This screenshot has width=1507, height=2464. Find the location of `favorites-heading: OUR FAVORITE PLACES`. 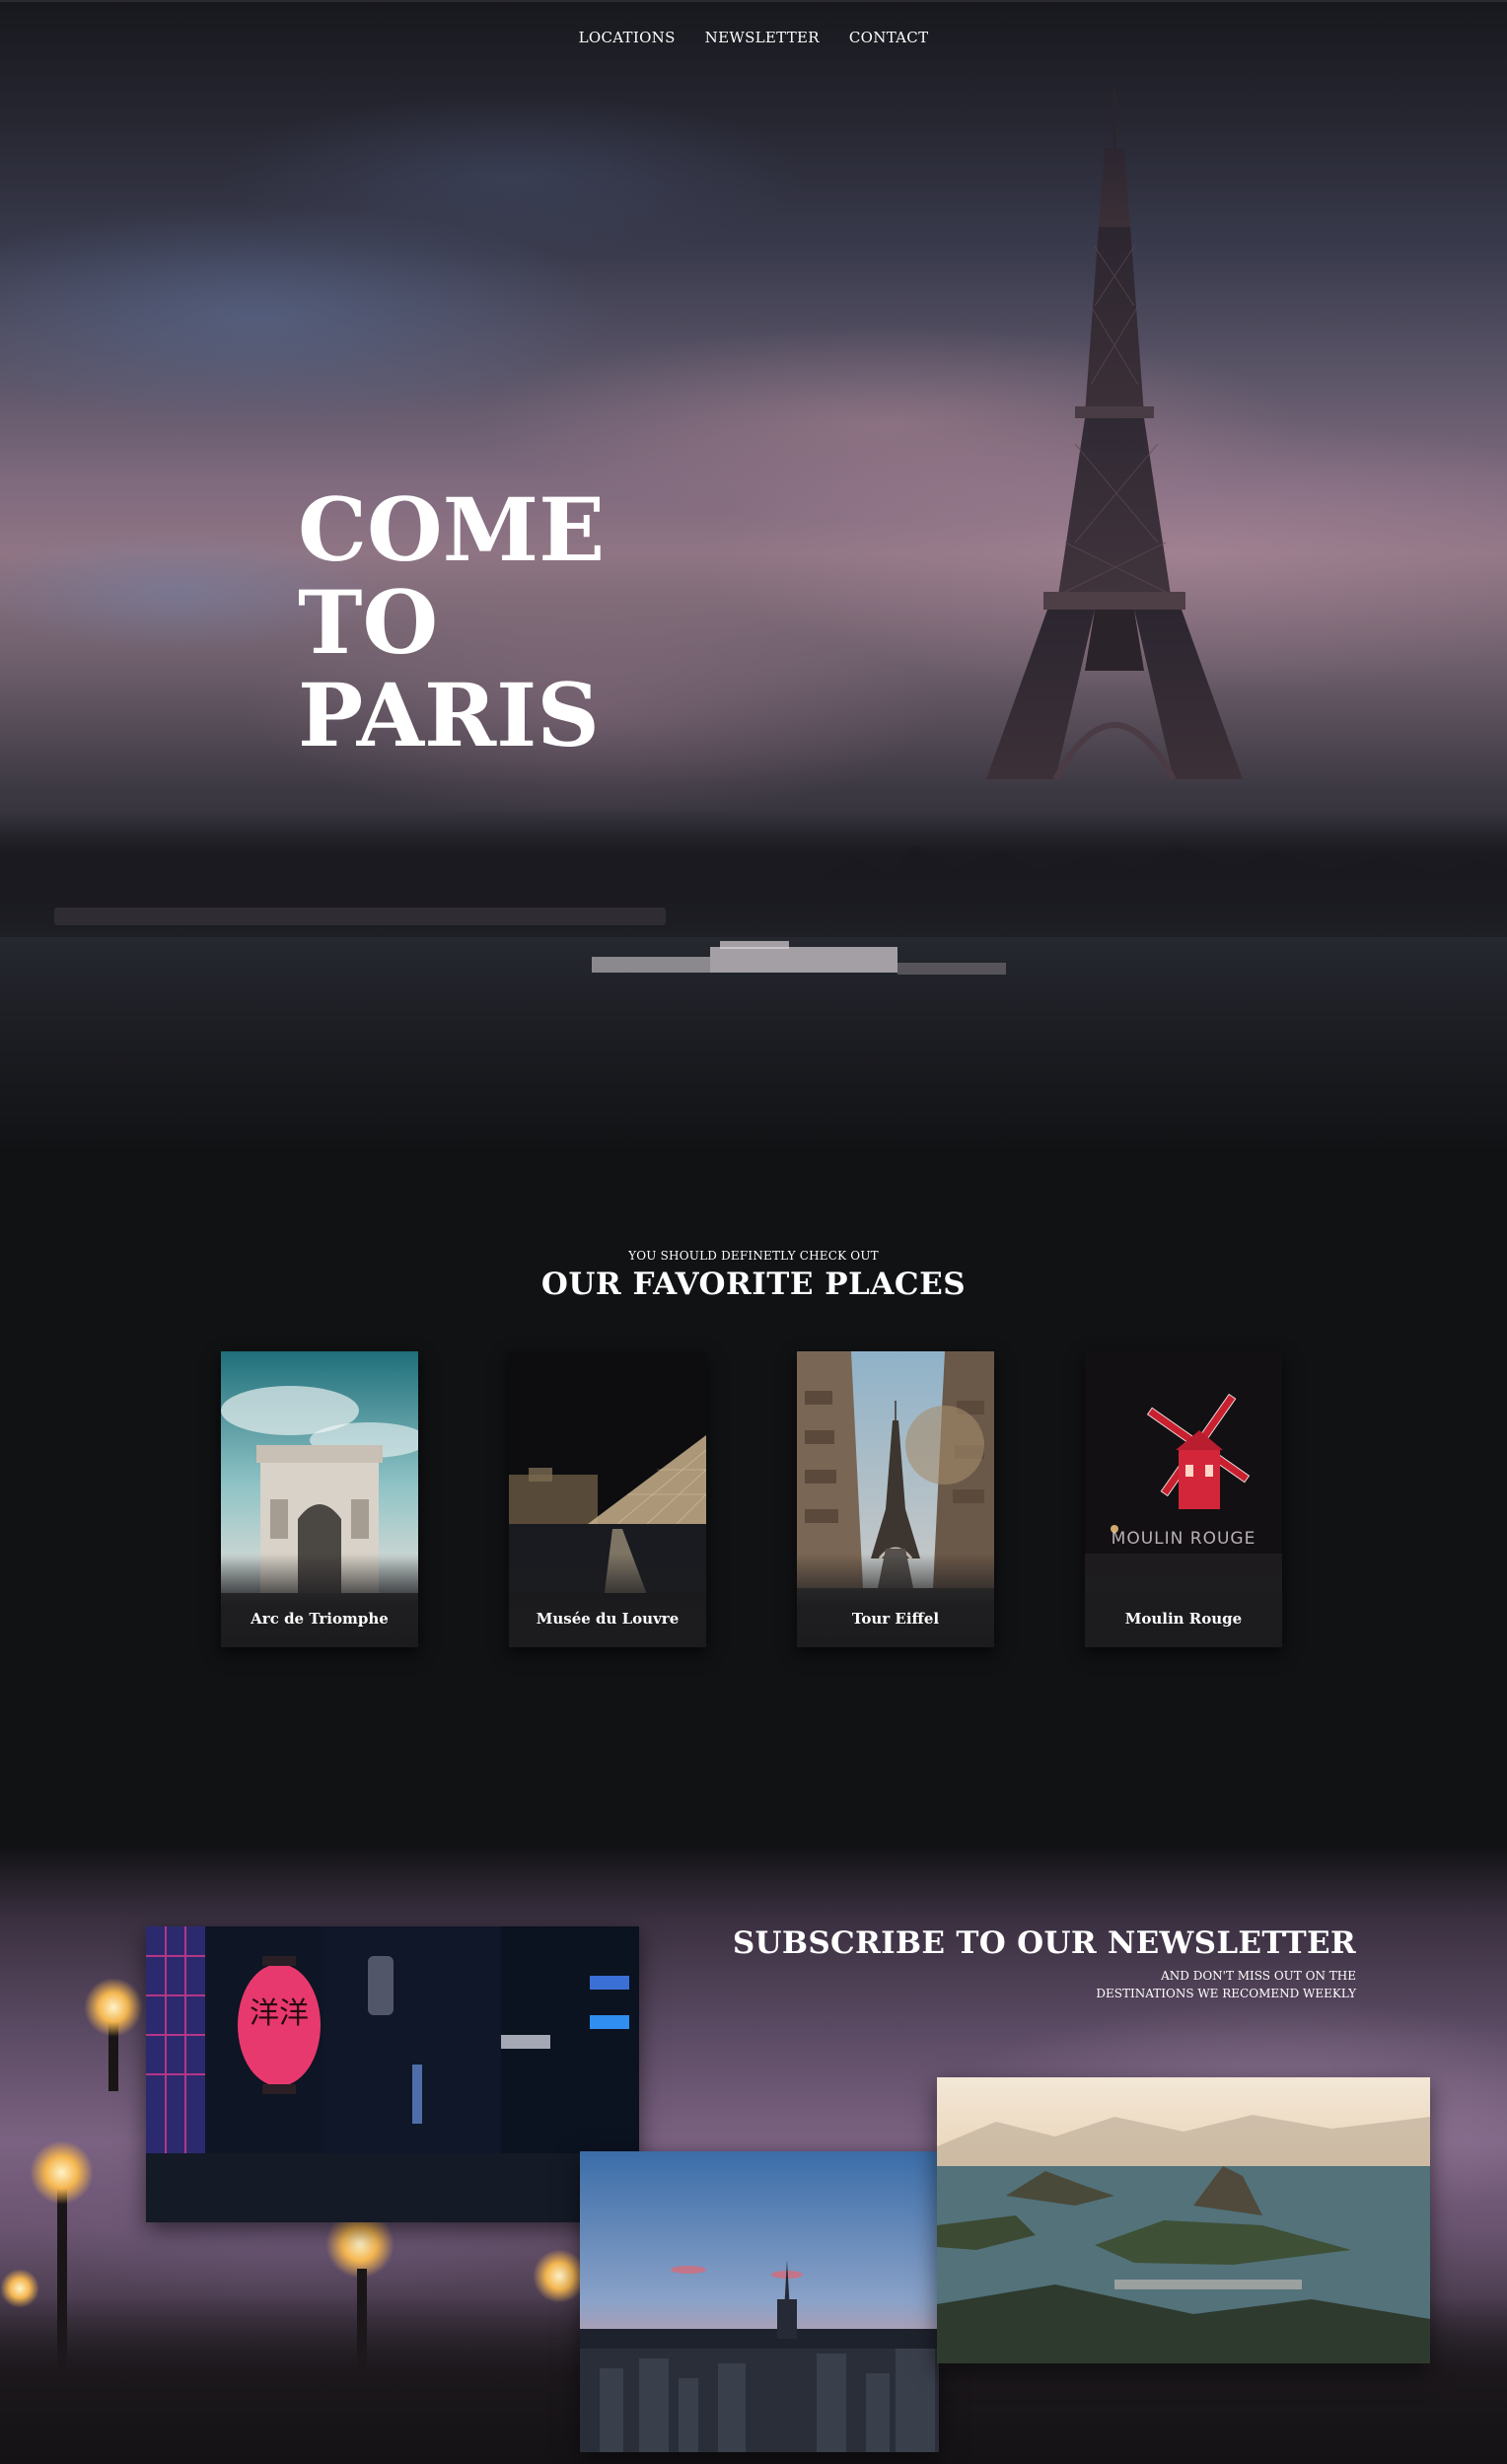

favorites-heading: OUR FAVORITE PLACES is located at coordinates (753, 1284).